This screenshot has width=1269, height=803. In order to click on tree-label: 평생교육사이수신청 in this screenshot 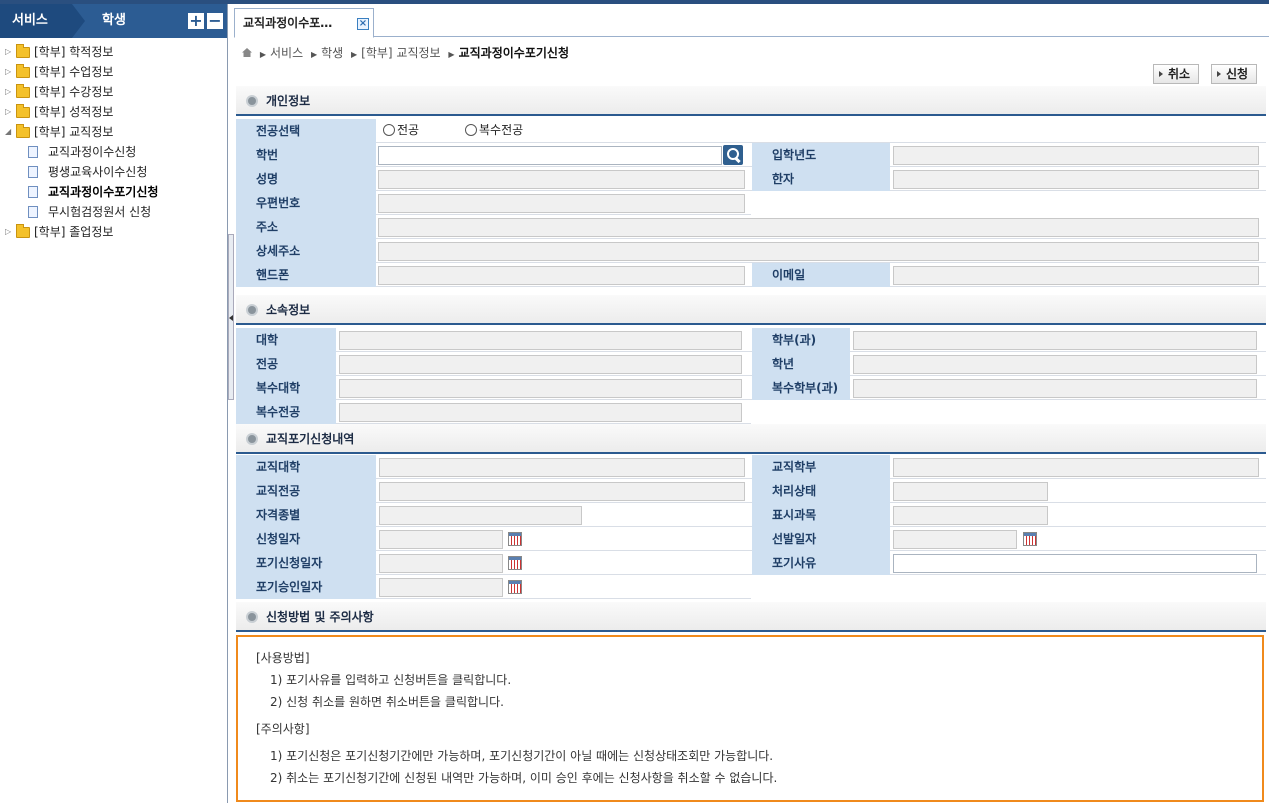, I will do `click(98, 172)`.